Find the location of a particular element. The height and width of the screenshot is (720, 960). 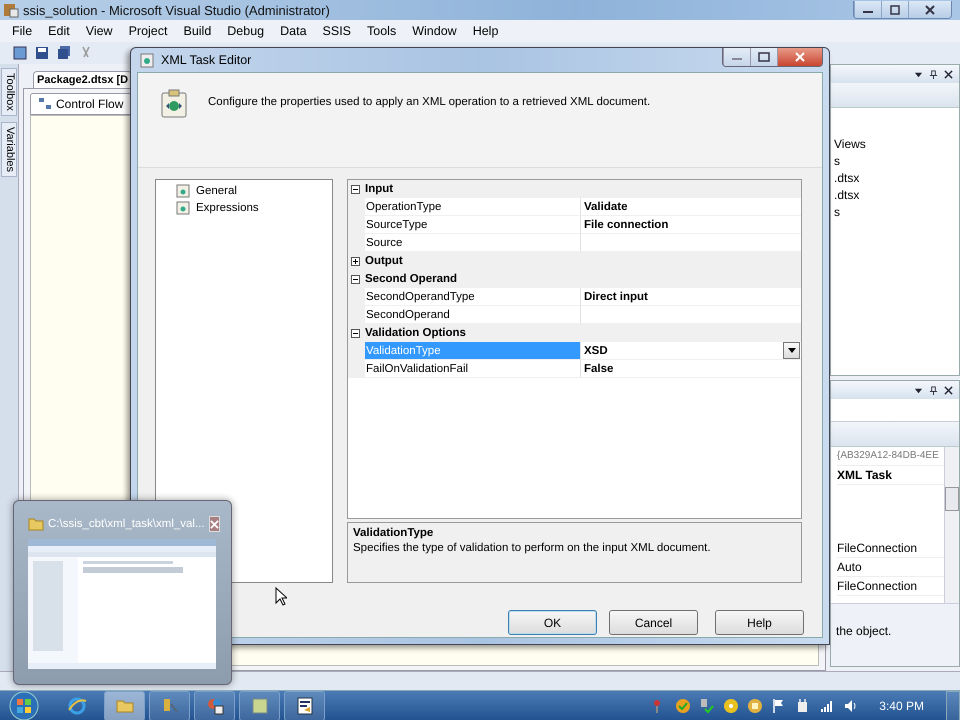

mouse-pointer-icon is located at coordinates (281, 596).